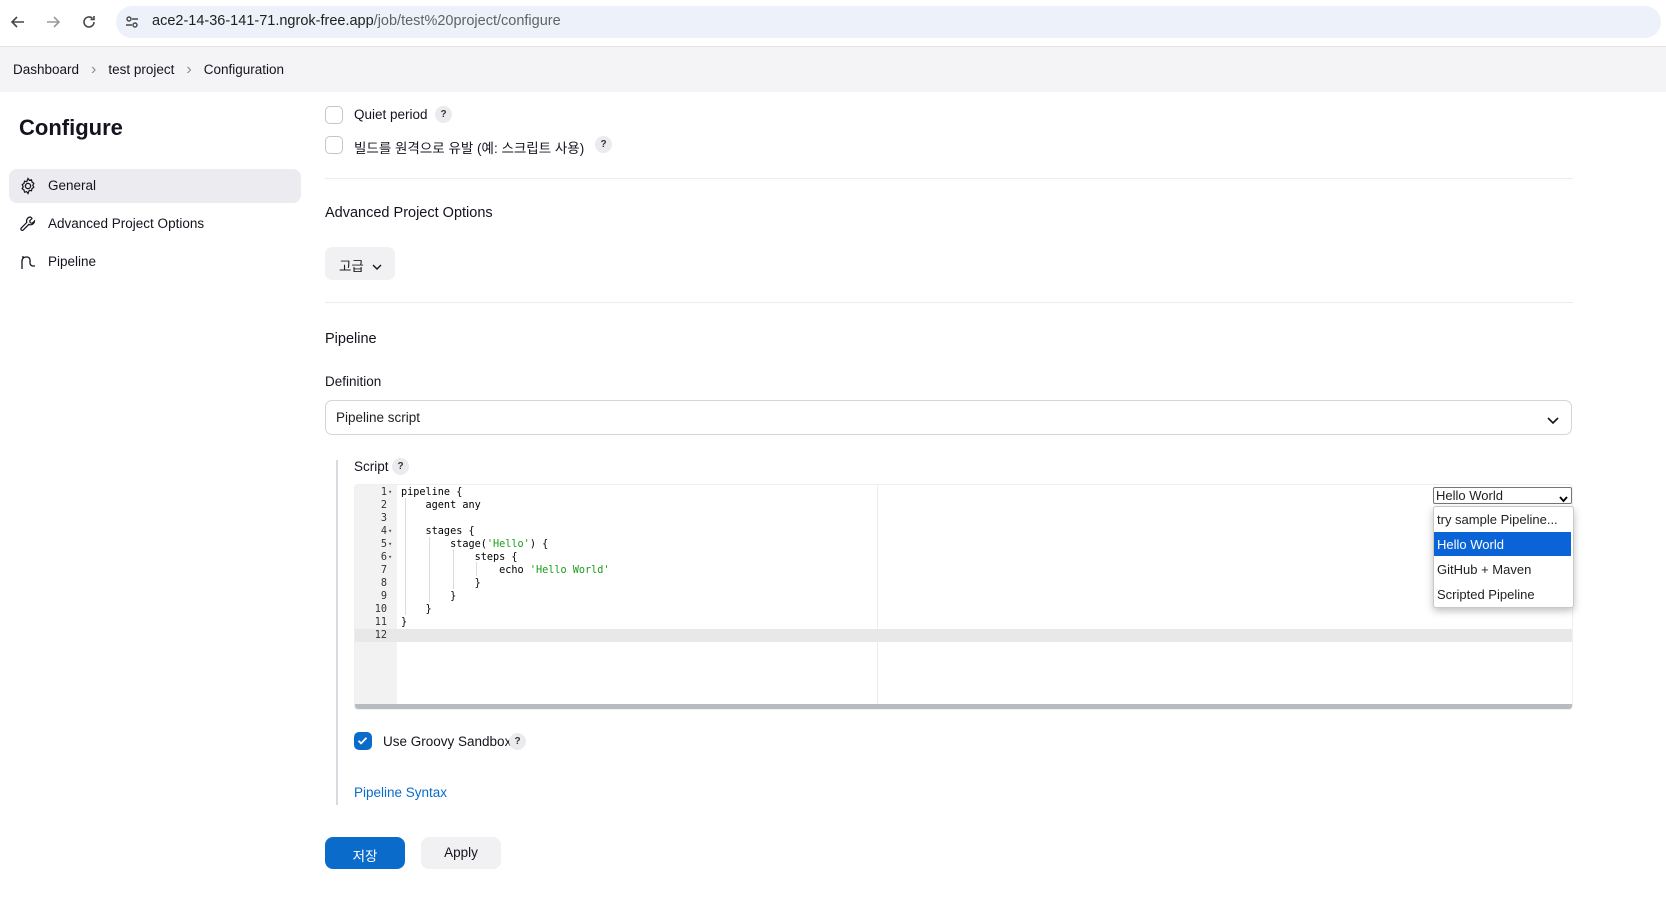 This screenshot has width=1666, height=903. Describe the element at coordinates (963, 609) in the screenshot. I see `code-line: 10 }` at that location.